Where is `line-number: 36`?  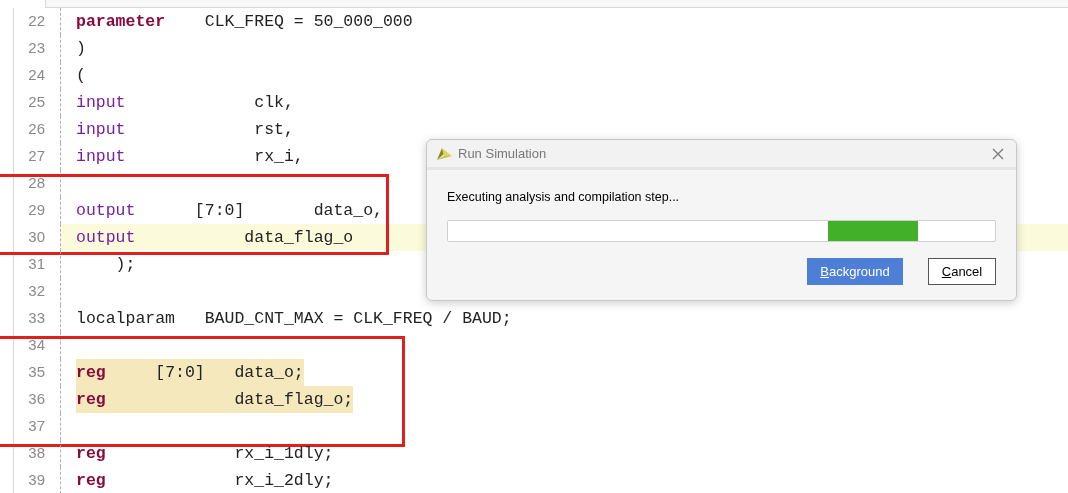 line-number: 36 is located at coordinates (36, 399).